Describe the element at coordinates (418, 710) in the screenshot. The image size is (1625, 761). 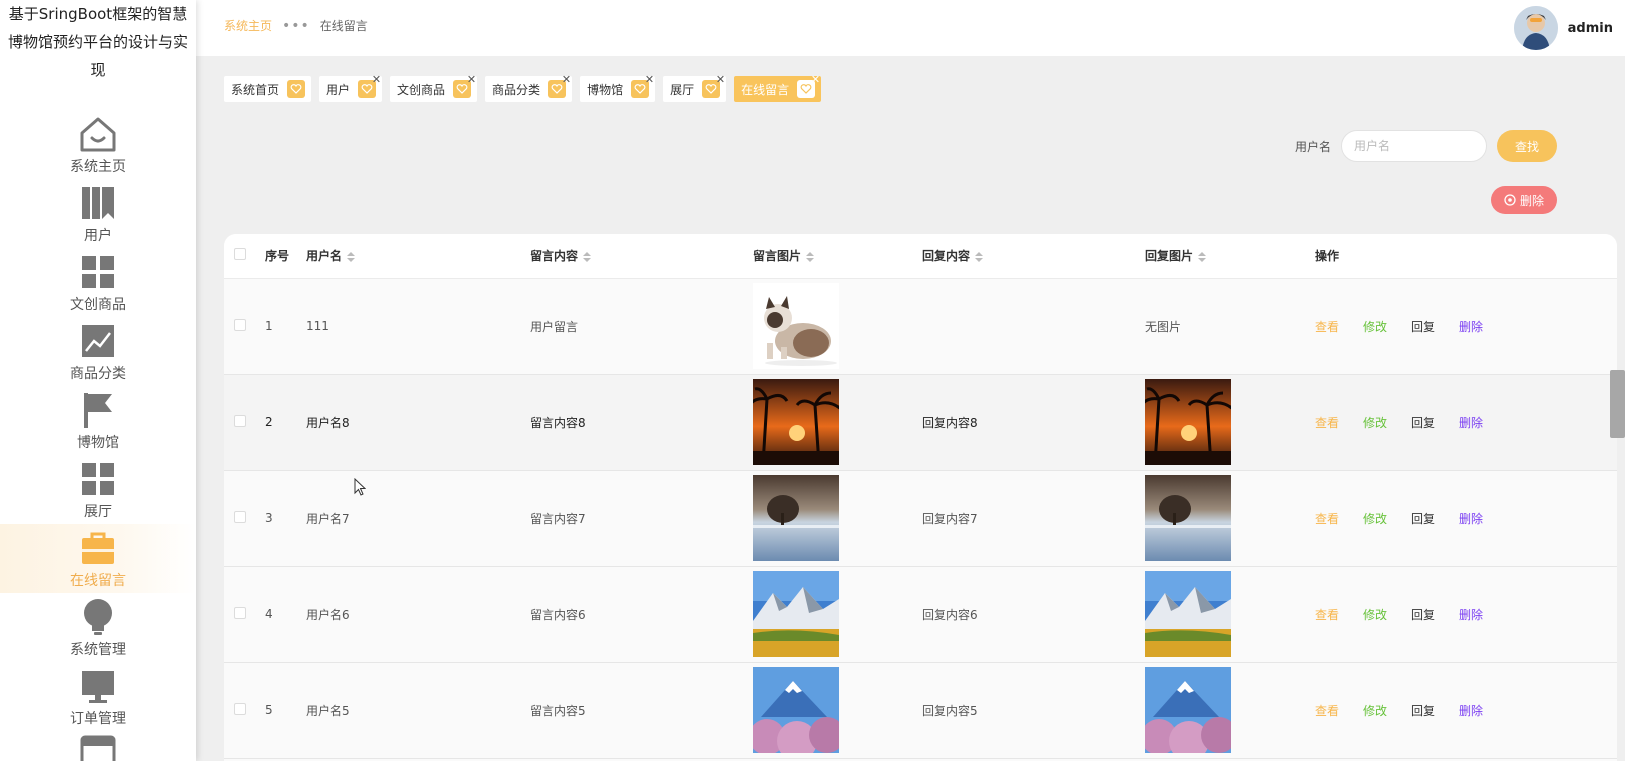
I see `cell-username: 用户名5` at that location.